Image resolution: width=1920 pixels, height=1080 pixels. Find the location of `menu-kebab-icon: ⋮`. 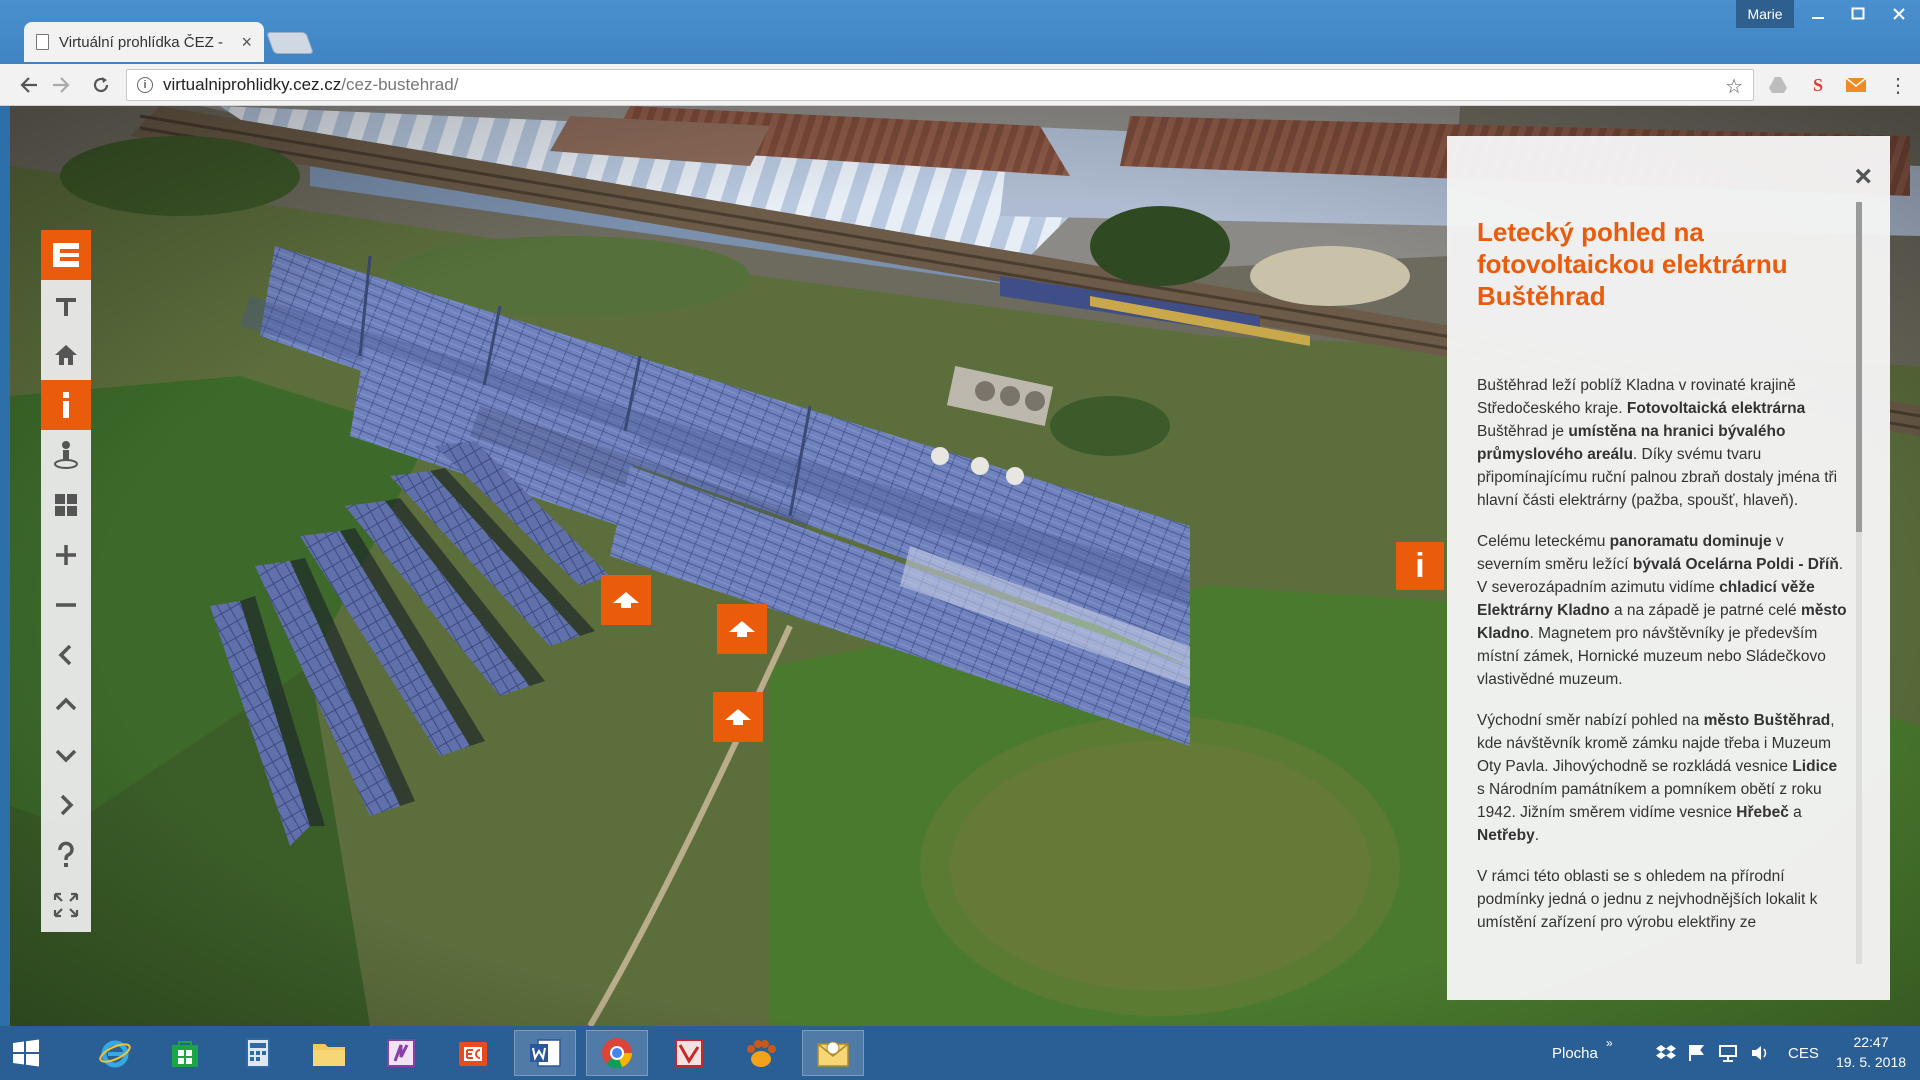

menu-kebab-icon: ⋮ is located at coordinates (1898, 85).